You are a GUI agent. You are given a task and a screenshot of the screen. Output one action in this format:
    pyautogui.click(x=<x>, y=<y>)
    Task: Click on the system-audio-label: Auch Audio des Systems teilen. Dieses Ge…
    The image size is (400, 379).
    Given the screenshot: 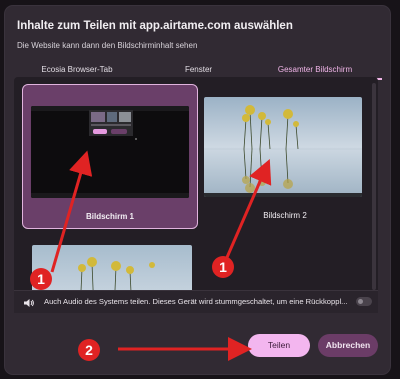 What is the action you would take?
    pyautogui.click(x=196, y=301)
    